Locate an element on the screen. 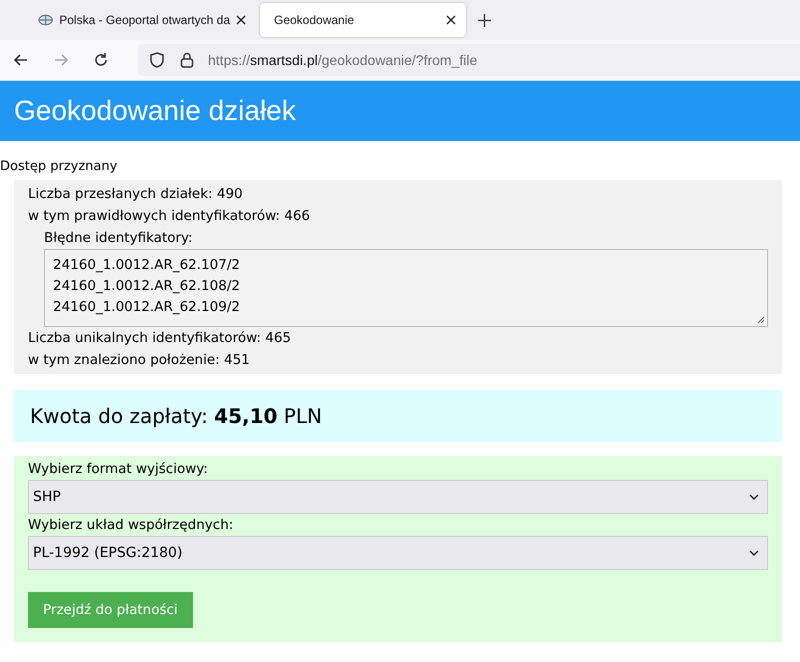 Image resolution: width=800 pixels, height=662 pixels. invalid-ids-label: Błędne identyfikatory: is located at coordinates (118, 238).